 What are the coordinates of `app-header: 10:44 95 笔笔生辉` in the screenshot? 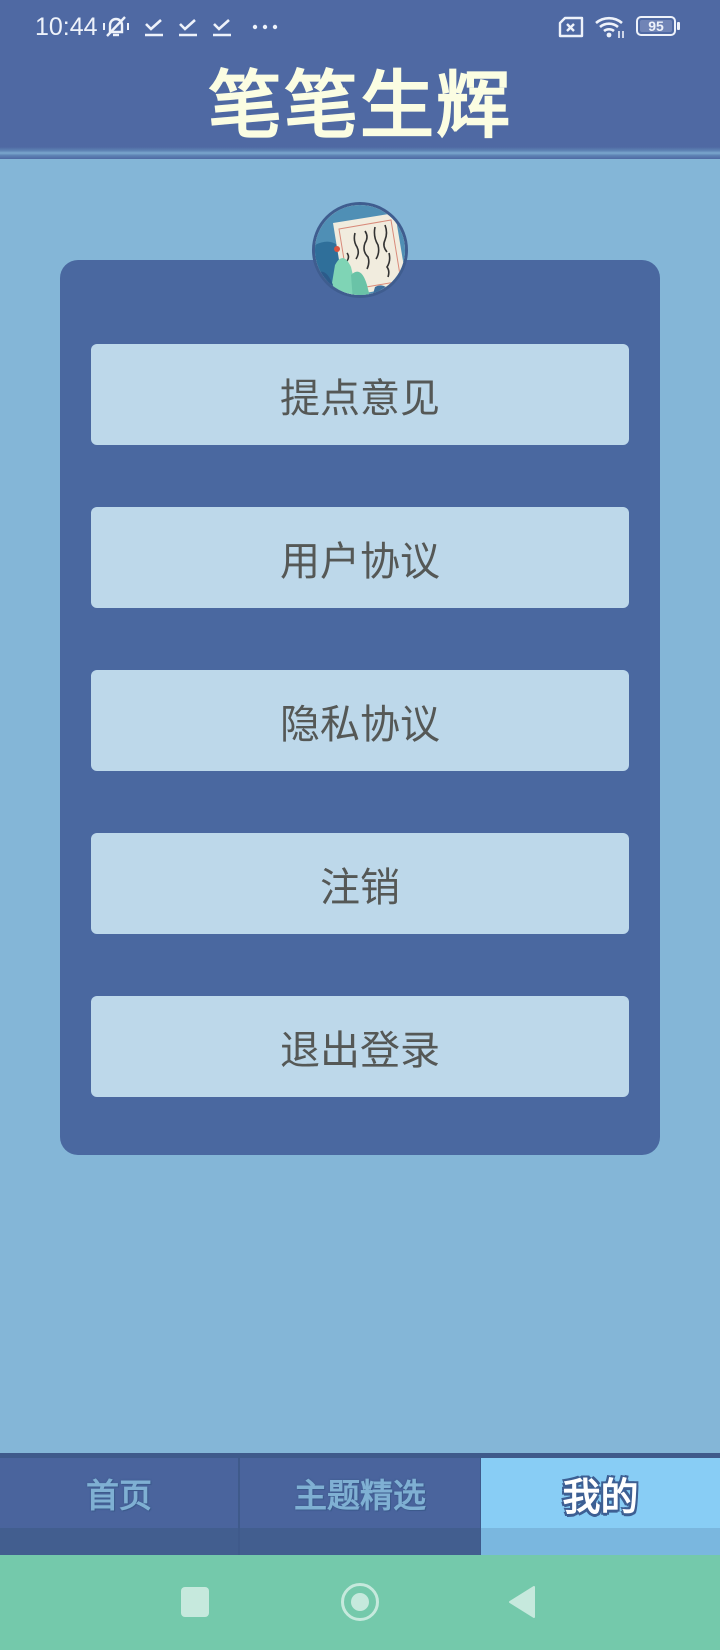 It's located at (360, 75).